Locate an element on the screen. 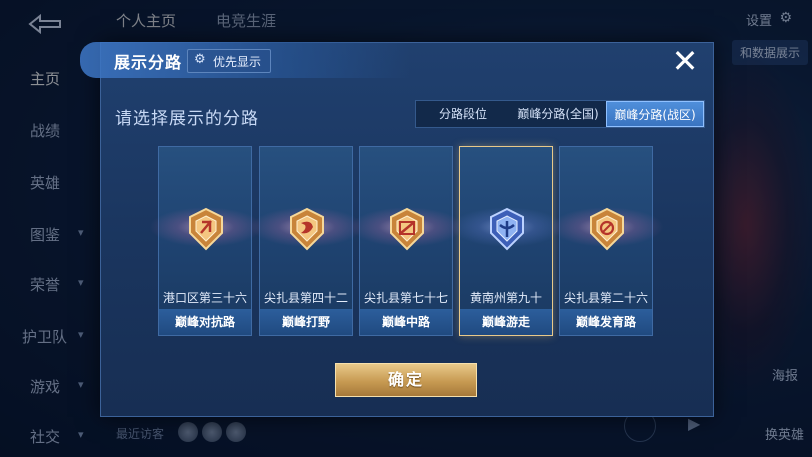 This screenshot has width=812, height=457. dialog-subtitle: 请选择展示的分路 is located at coordinates (187, 119).